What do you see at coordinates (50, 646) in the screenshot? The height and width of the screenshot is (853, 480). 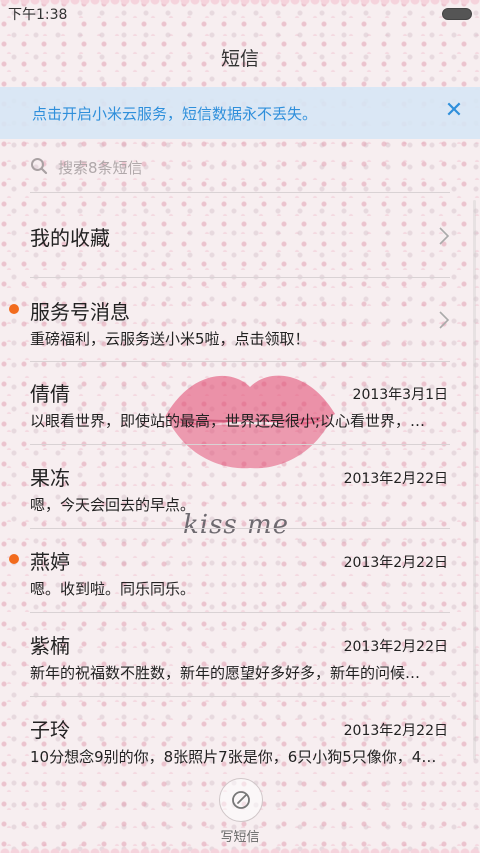 I see `conversation-name: 紫楠` at bounding box center [50, 646].